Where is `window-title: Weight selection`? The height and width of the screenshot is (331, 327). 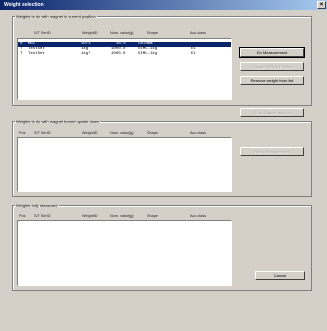 window-title: Weight selection is located at coordinates (24, 5).